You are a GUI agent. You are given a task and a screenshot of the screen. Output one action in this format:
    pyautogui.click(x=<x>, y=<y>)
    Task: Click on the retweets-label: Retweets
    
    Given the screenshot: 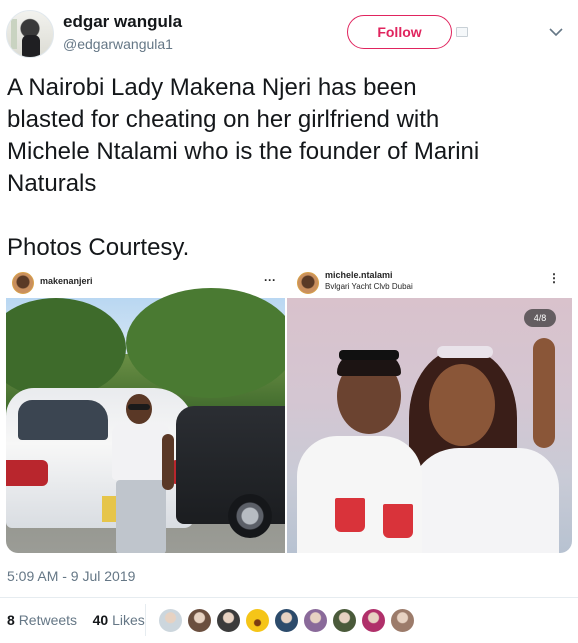 What is the action you would take?
    pyautogui.click(x=48, y=620)
    